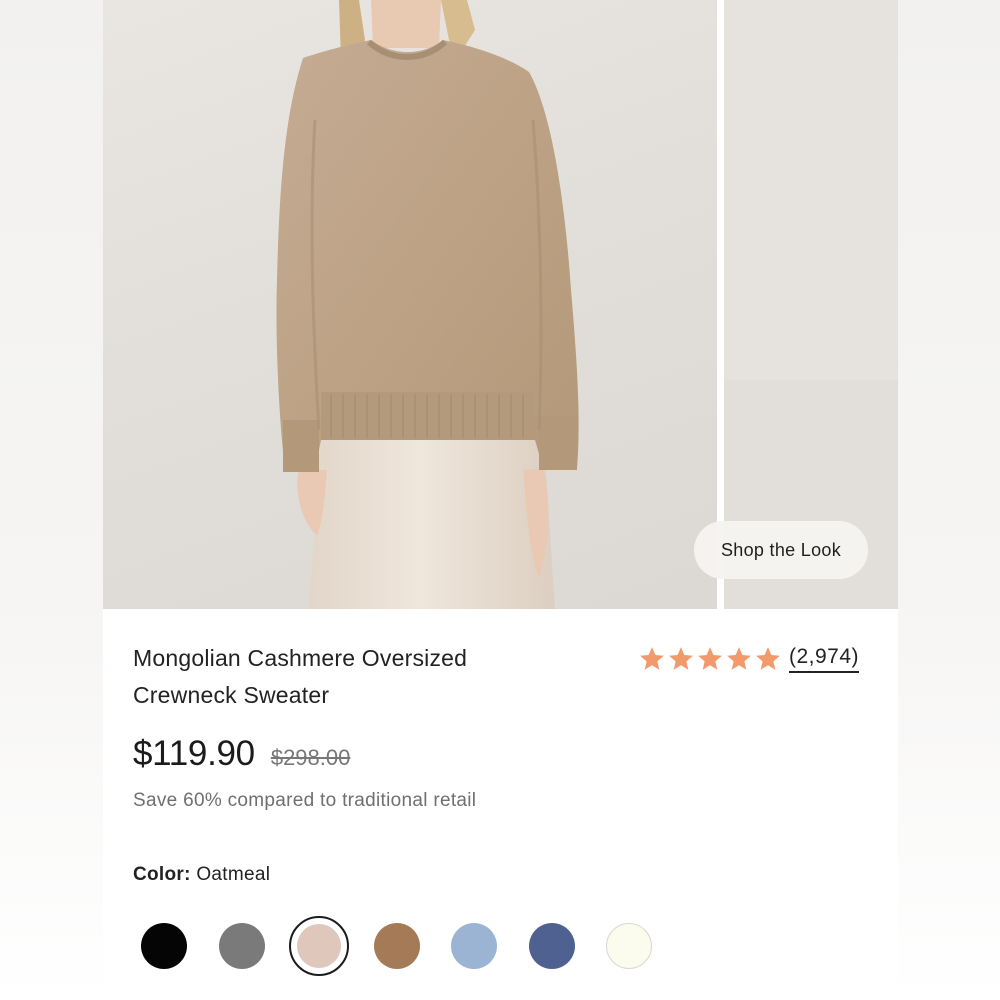 This screenshot has width=1000, height=1000. Describe the element at coordinates (474, 946) in the screenshot. I see `color-swatch-light-blue` at that location.